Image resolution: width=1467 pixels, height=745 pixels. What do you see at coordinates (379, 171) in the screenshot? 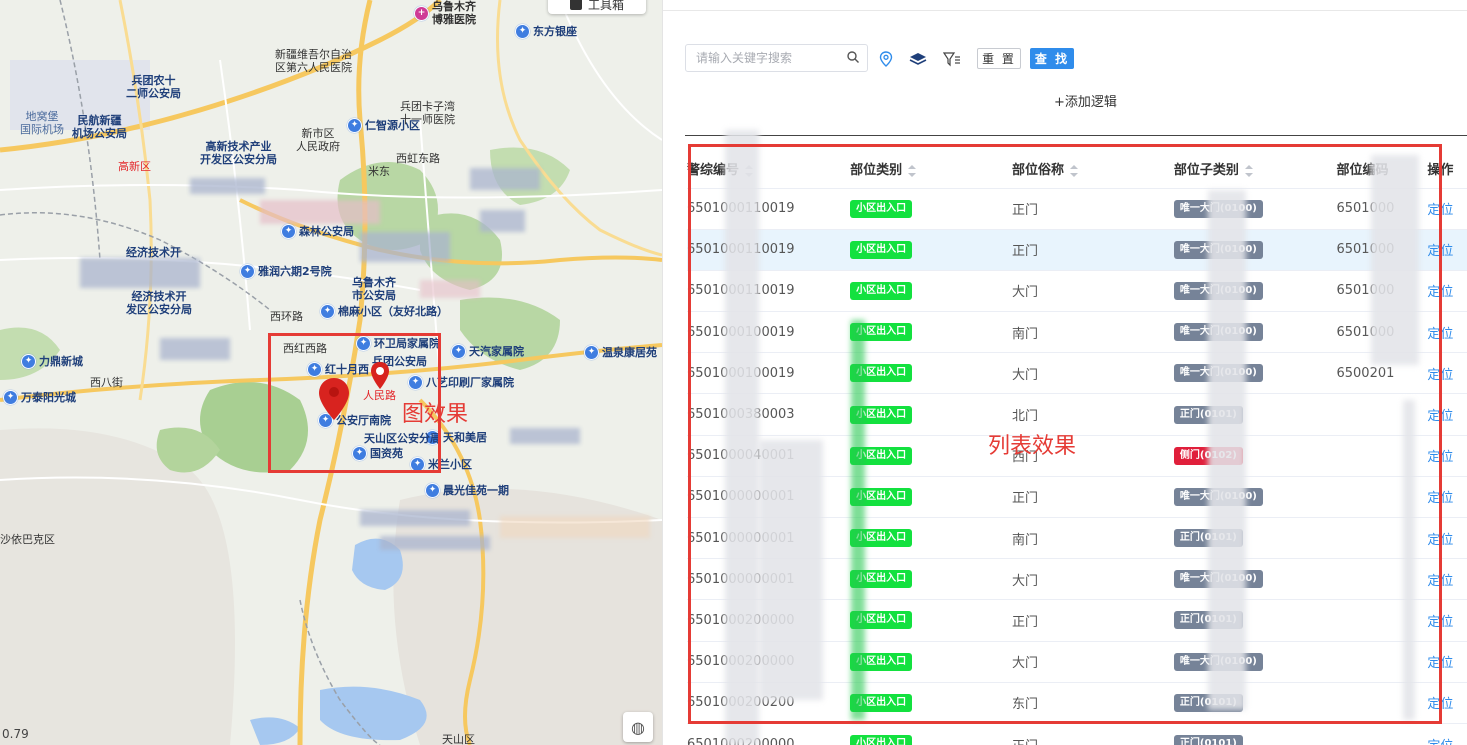
I see `map-label: 米东` at bounding box center [379, 171].